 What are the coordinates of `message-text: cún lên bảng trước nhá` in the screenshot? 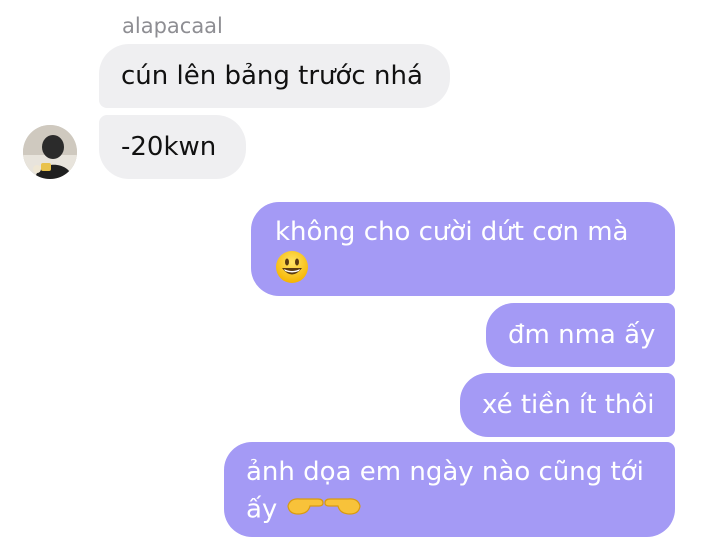 It's located at (272, 76).